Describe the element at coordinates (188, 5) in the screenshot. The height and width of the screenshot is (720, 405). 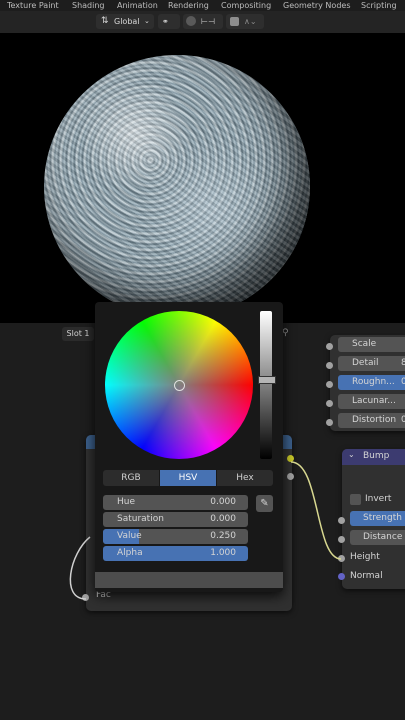
I see `tab-rendering: Rendering` at that location.